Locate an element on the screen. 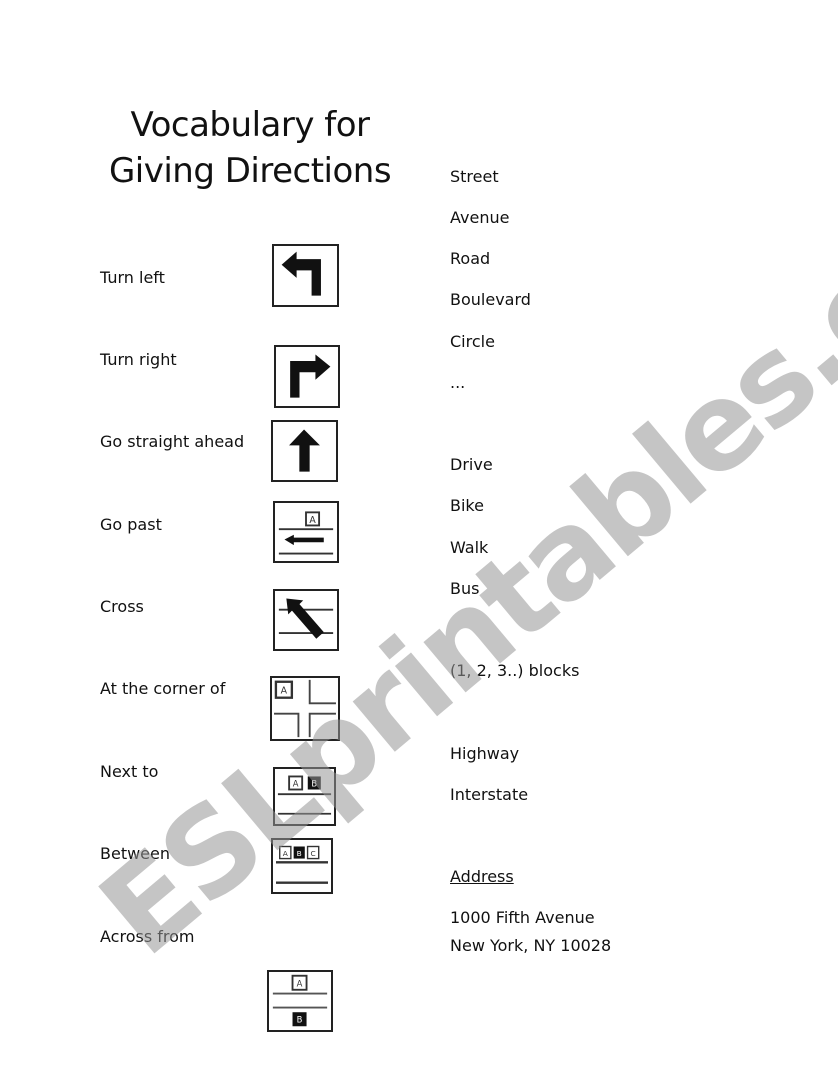  address-heading: Address is located at coordinates (482, 876).